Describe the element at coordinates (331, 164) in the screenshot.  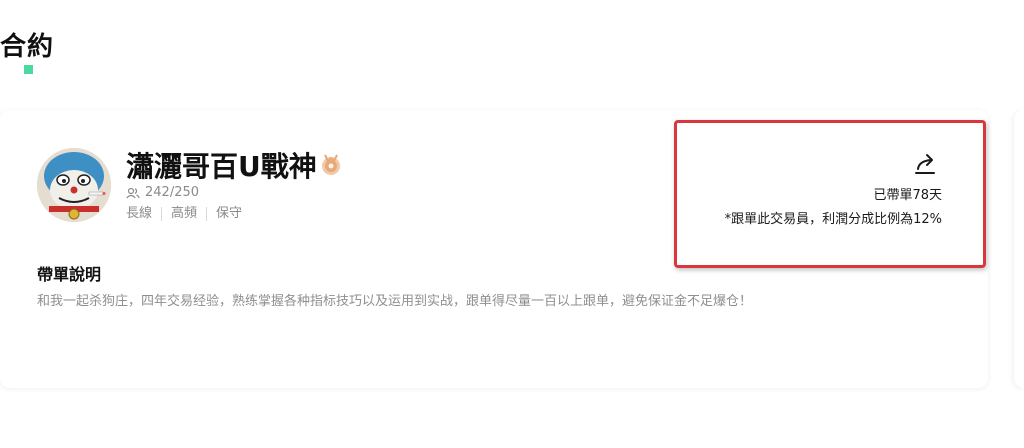
I see `medal-icon` at that location.